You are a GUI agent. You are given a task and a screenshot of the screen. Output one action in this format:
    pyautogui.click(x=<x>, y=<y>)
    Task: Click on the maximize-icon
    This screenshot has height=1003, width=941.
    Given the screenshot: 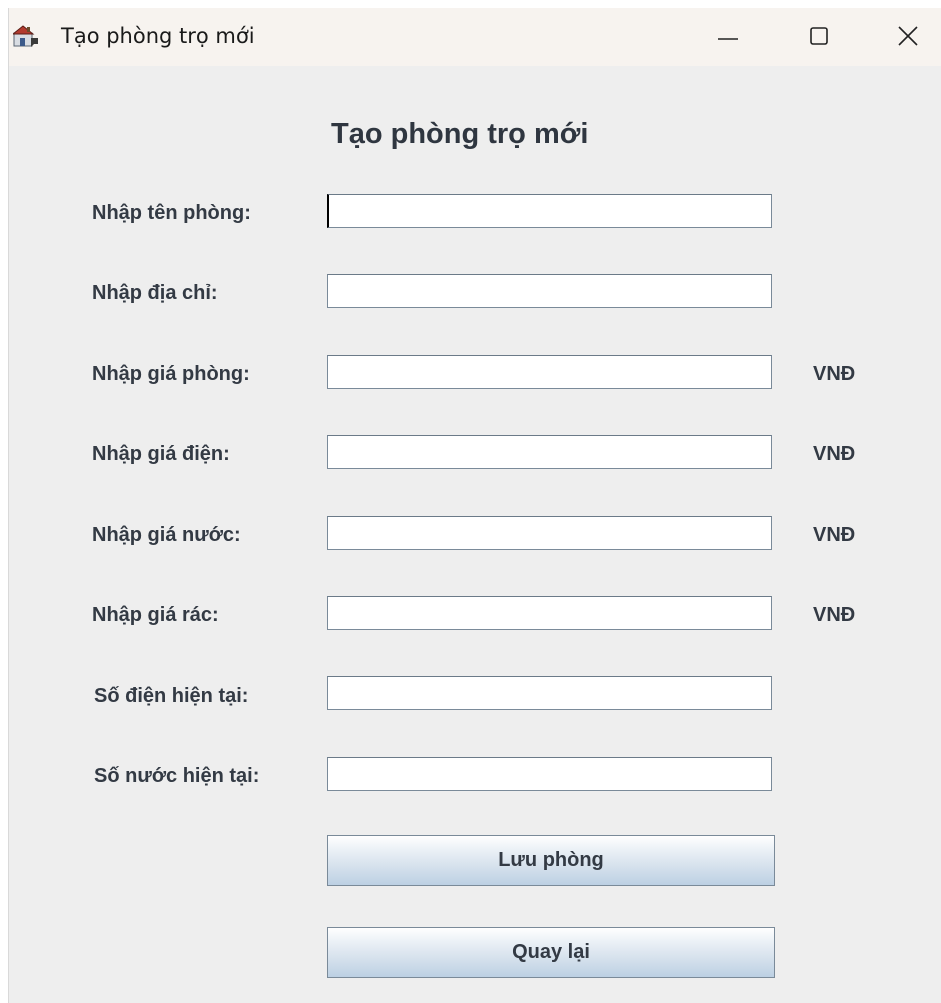 What is the action you would take?
    pyautogui.click(x=819, y=36)
    